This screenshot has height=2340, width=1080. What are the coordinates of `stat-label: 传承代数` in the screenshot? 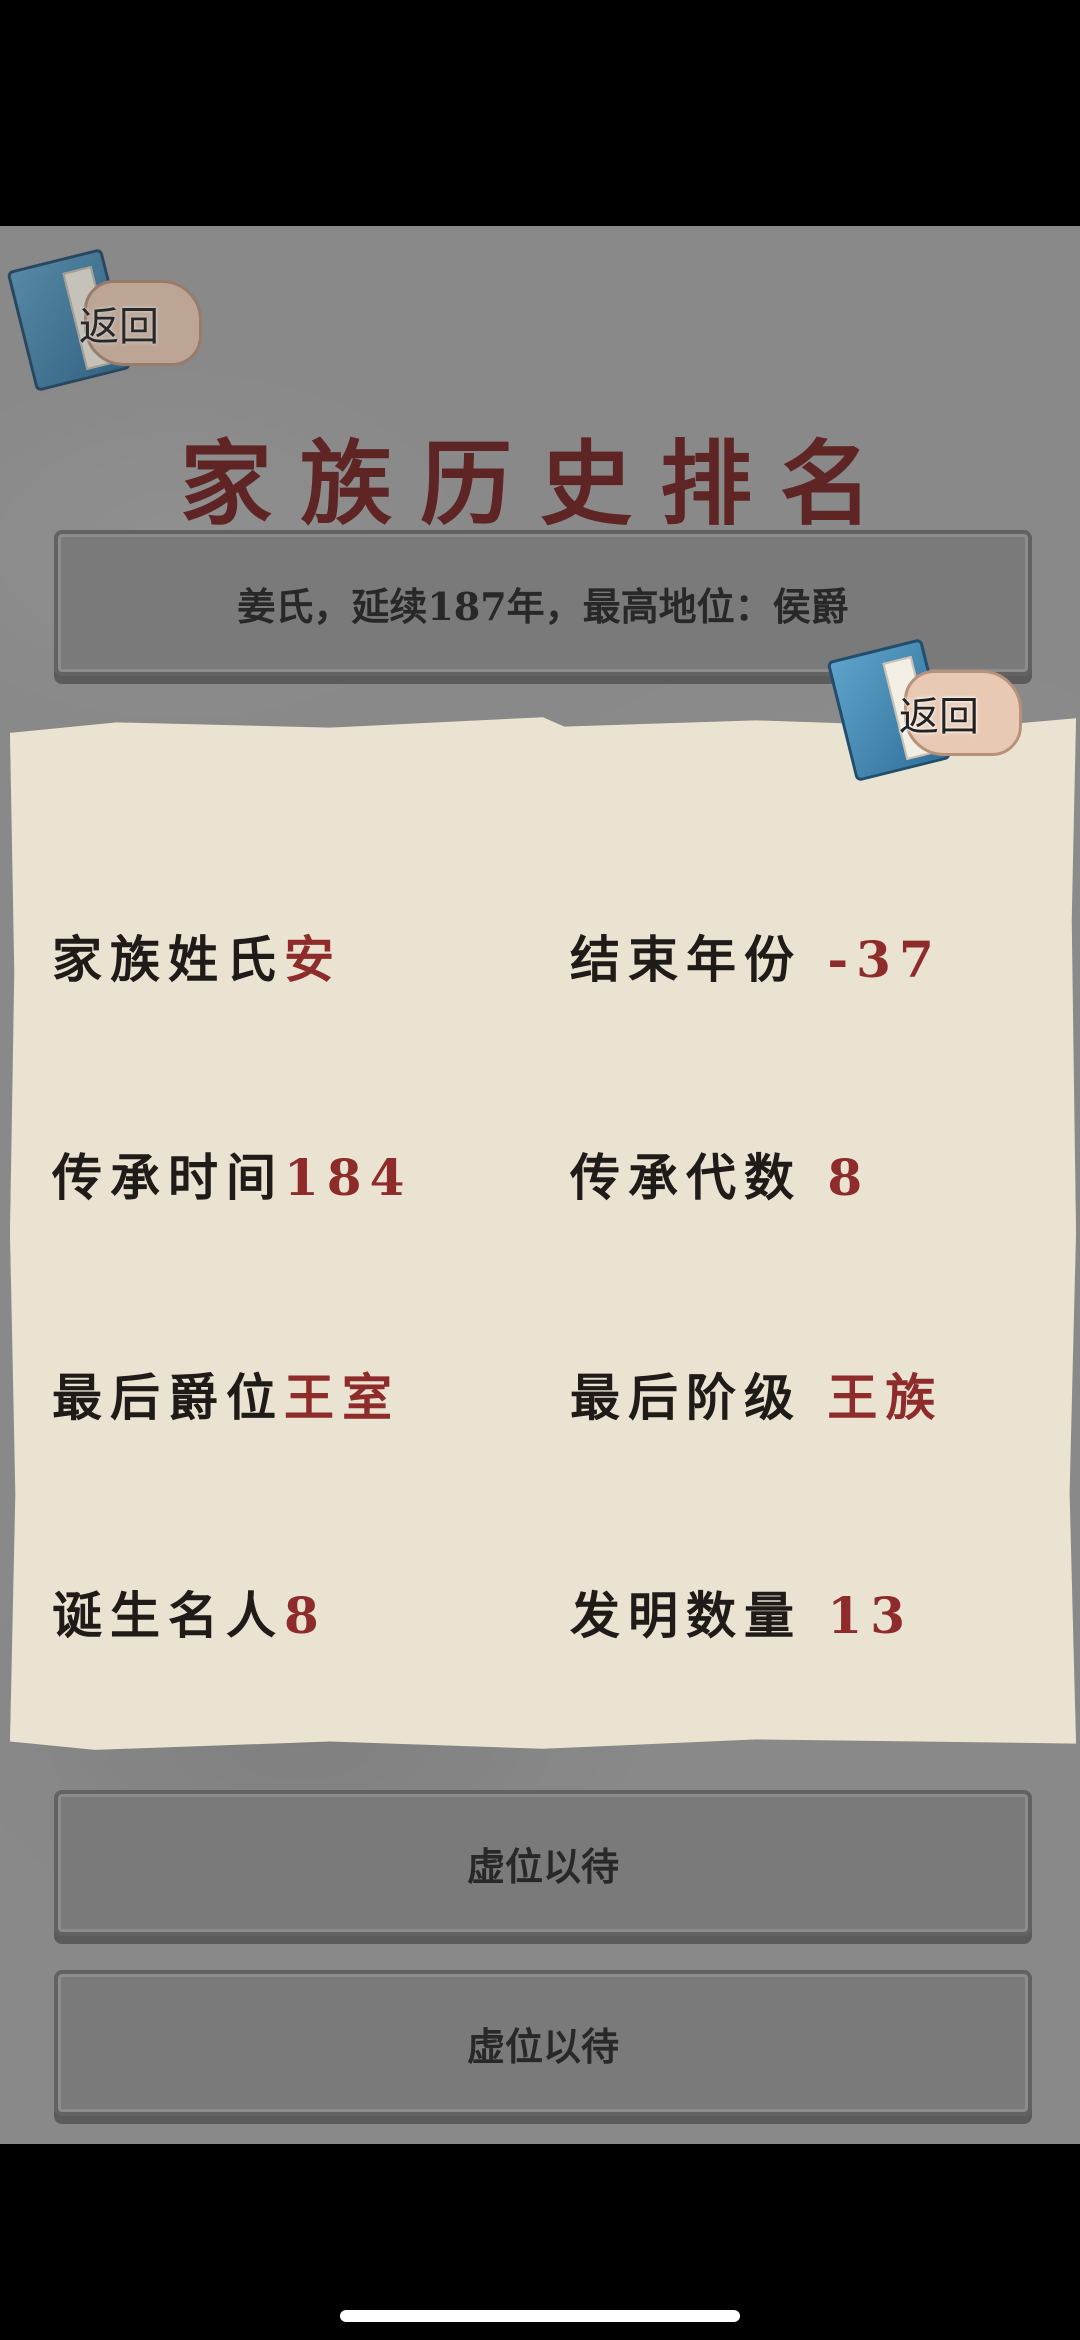 It's located at (686, 1177).